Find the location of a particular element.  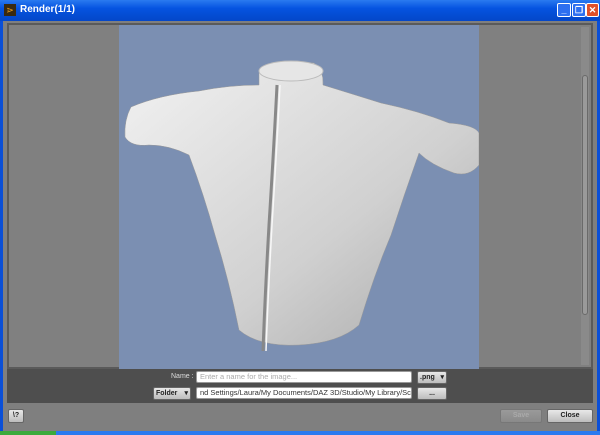

format-dropdown: .png ▾ is located at coordinates (432, 377).